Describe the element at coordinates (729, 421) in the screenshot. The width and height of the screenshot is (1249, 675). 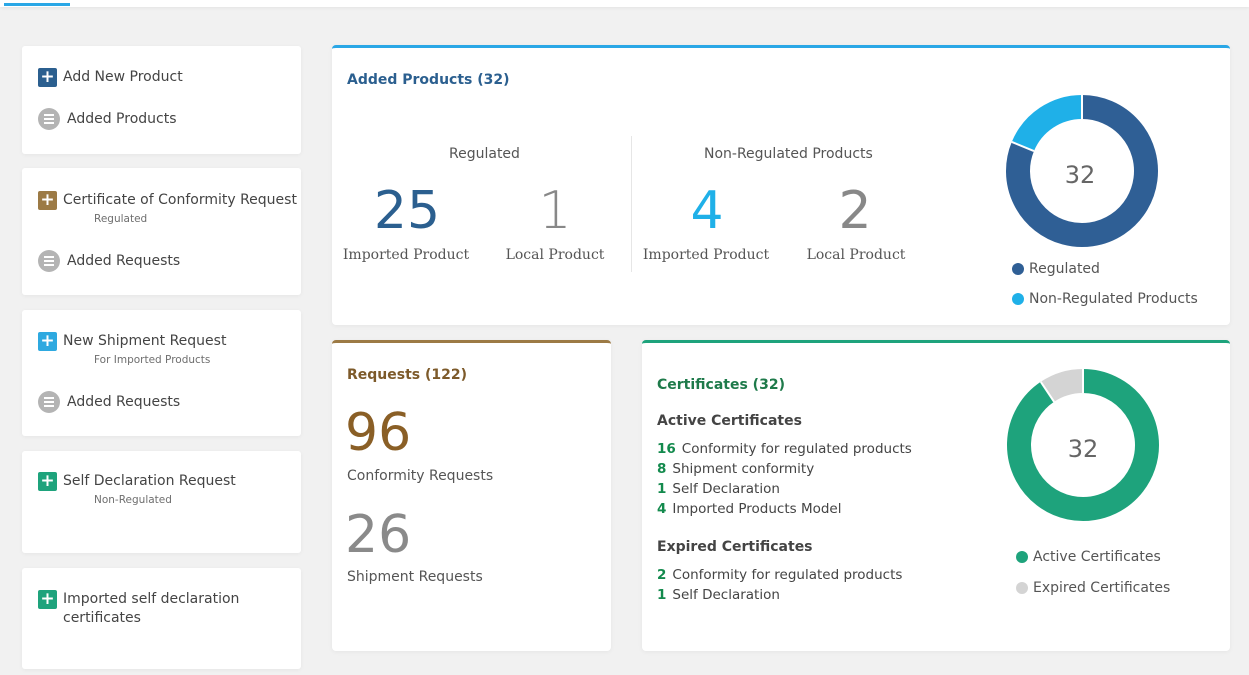
I see `active-certificates-heading: Active Certificates` at that location.